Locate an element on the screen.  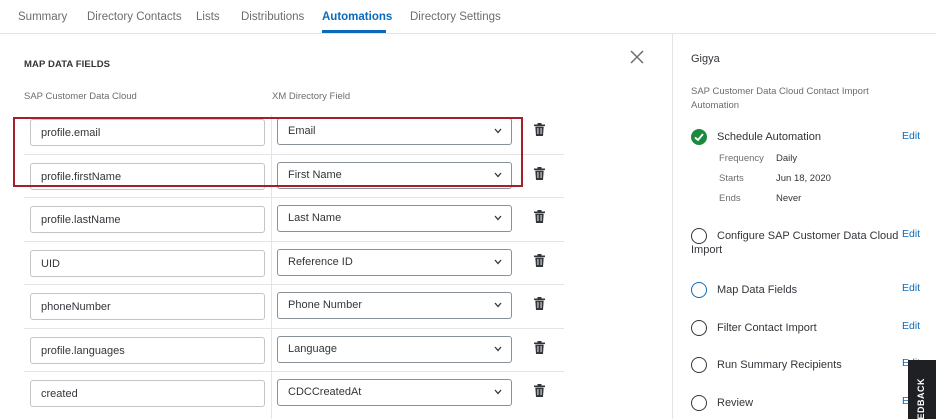
step-label: Review is located at coordinates (735, 403).